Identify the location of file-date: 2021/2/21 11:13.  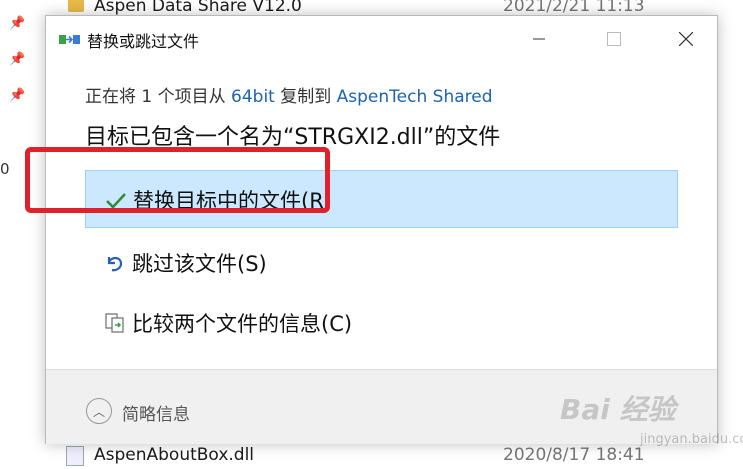
(574, 8).